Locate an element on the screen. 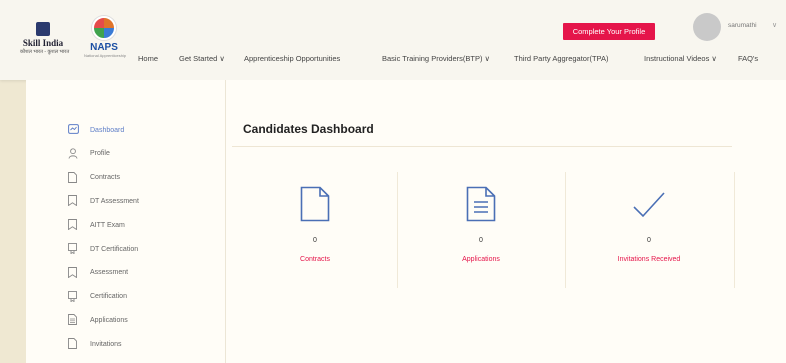 The width and height of the screenshot is (786, 363). stat-card-invitations-received: 0 Invitations Received is located at coordinates (649, 228).